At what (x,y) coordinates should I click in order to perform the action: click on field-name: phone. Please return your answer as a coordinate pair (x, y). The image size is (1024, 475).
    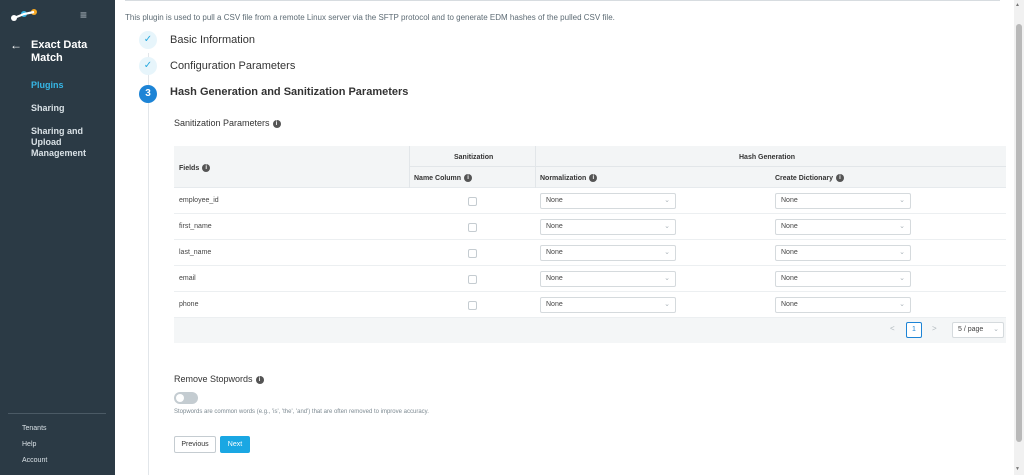
    Looking at the image, I should click on (189, 304).